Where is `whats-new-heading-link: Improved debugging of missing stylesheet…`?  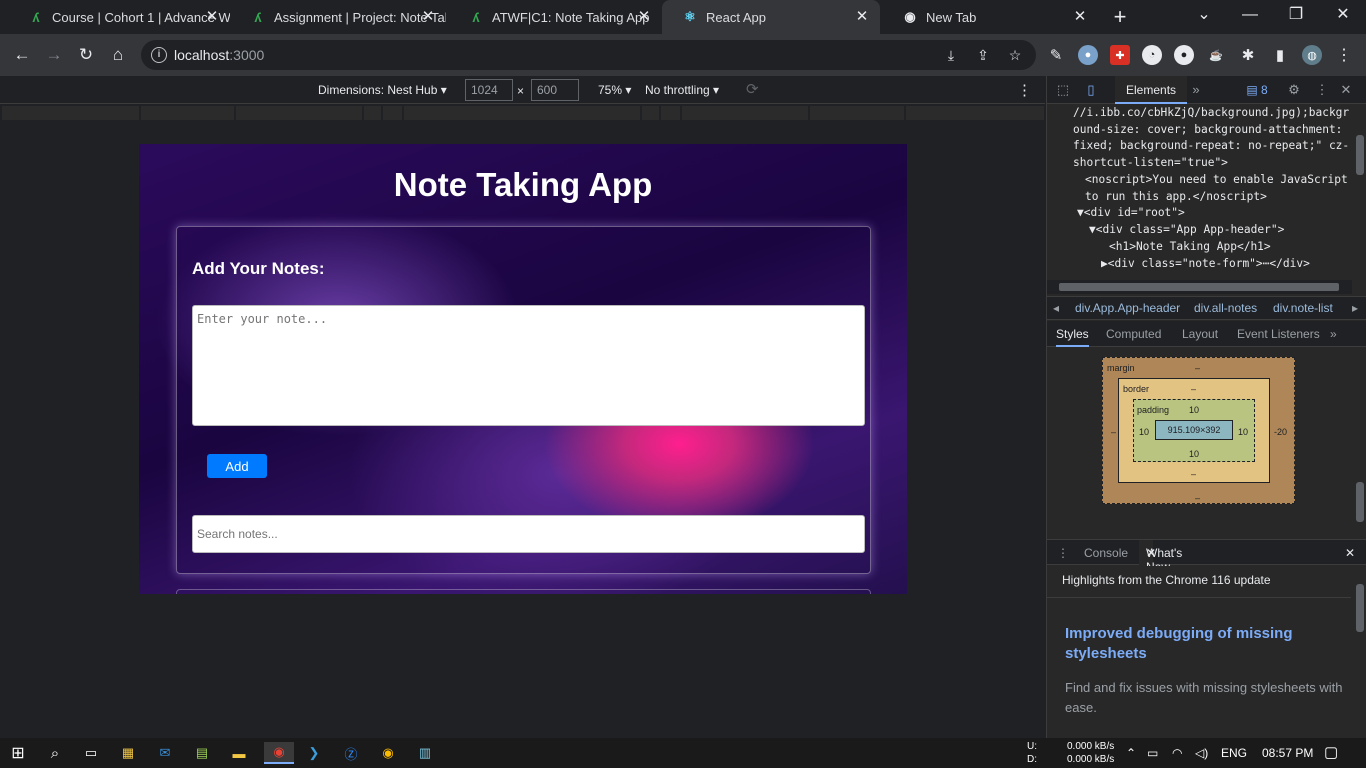 whats-new-heading-link: Improved debugging of missing stylesheet… is located at coordinates (1202, 644).